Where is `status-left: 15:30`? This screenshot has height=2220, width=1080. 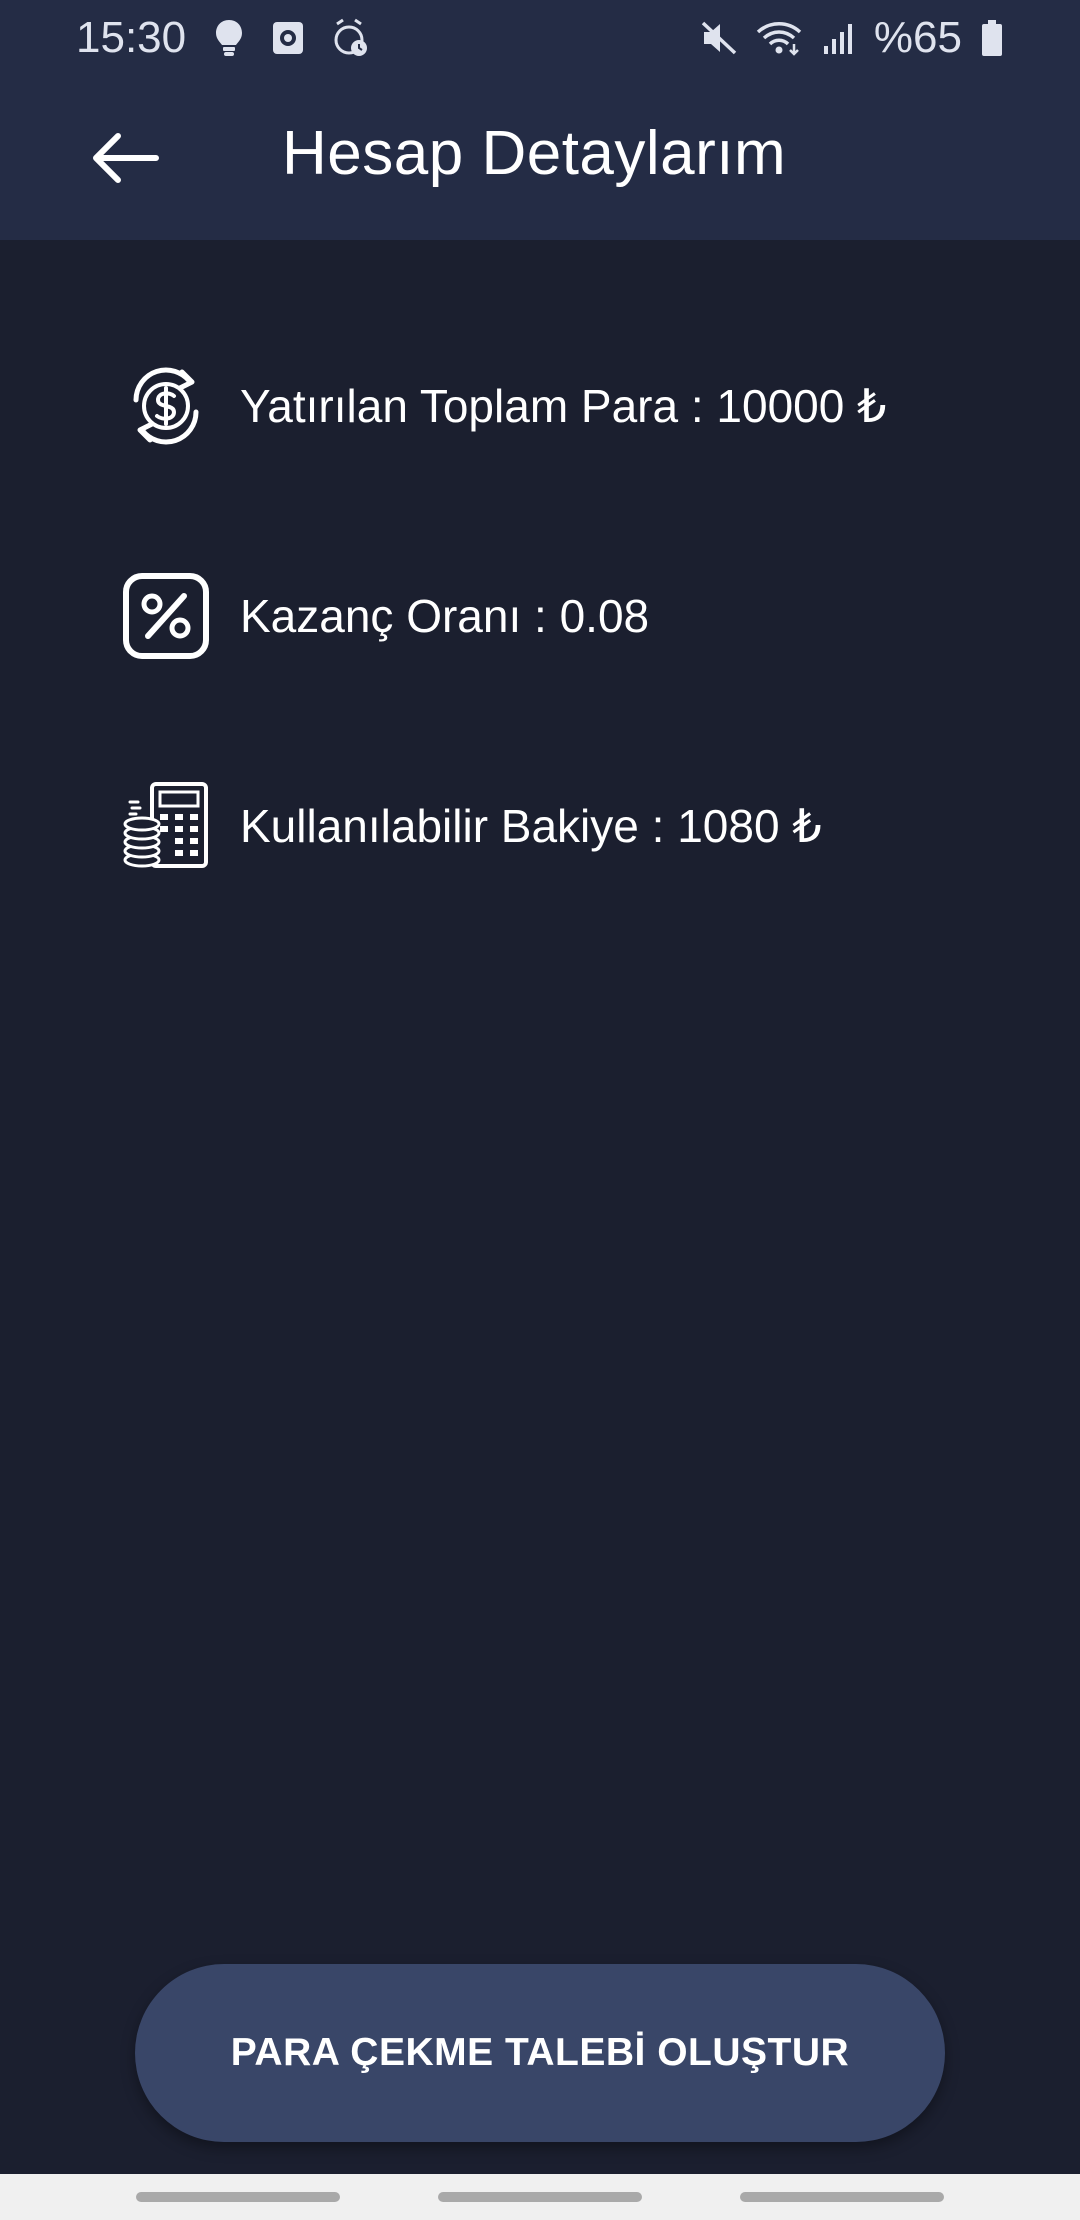
status-left: 15:30 is located at coordinates (223, 38).